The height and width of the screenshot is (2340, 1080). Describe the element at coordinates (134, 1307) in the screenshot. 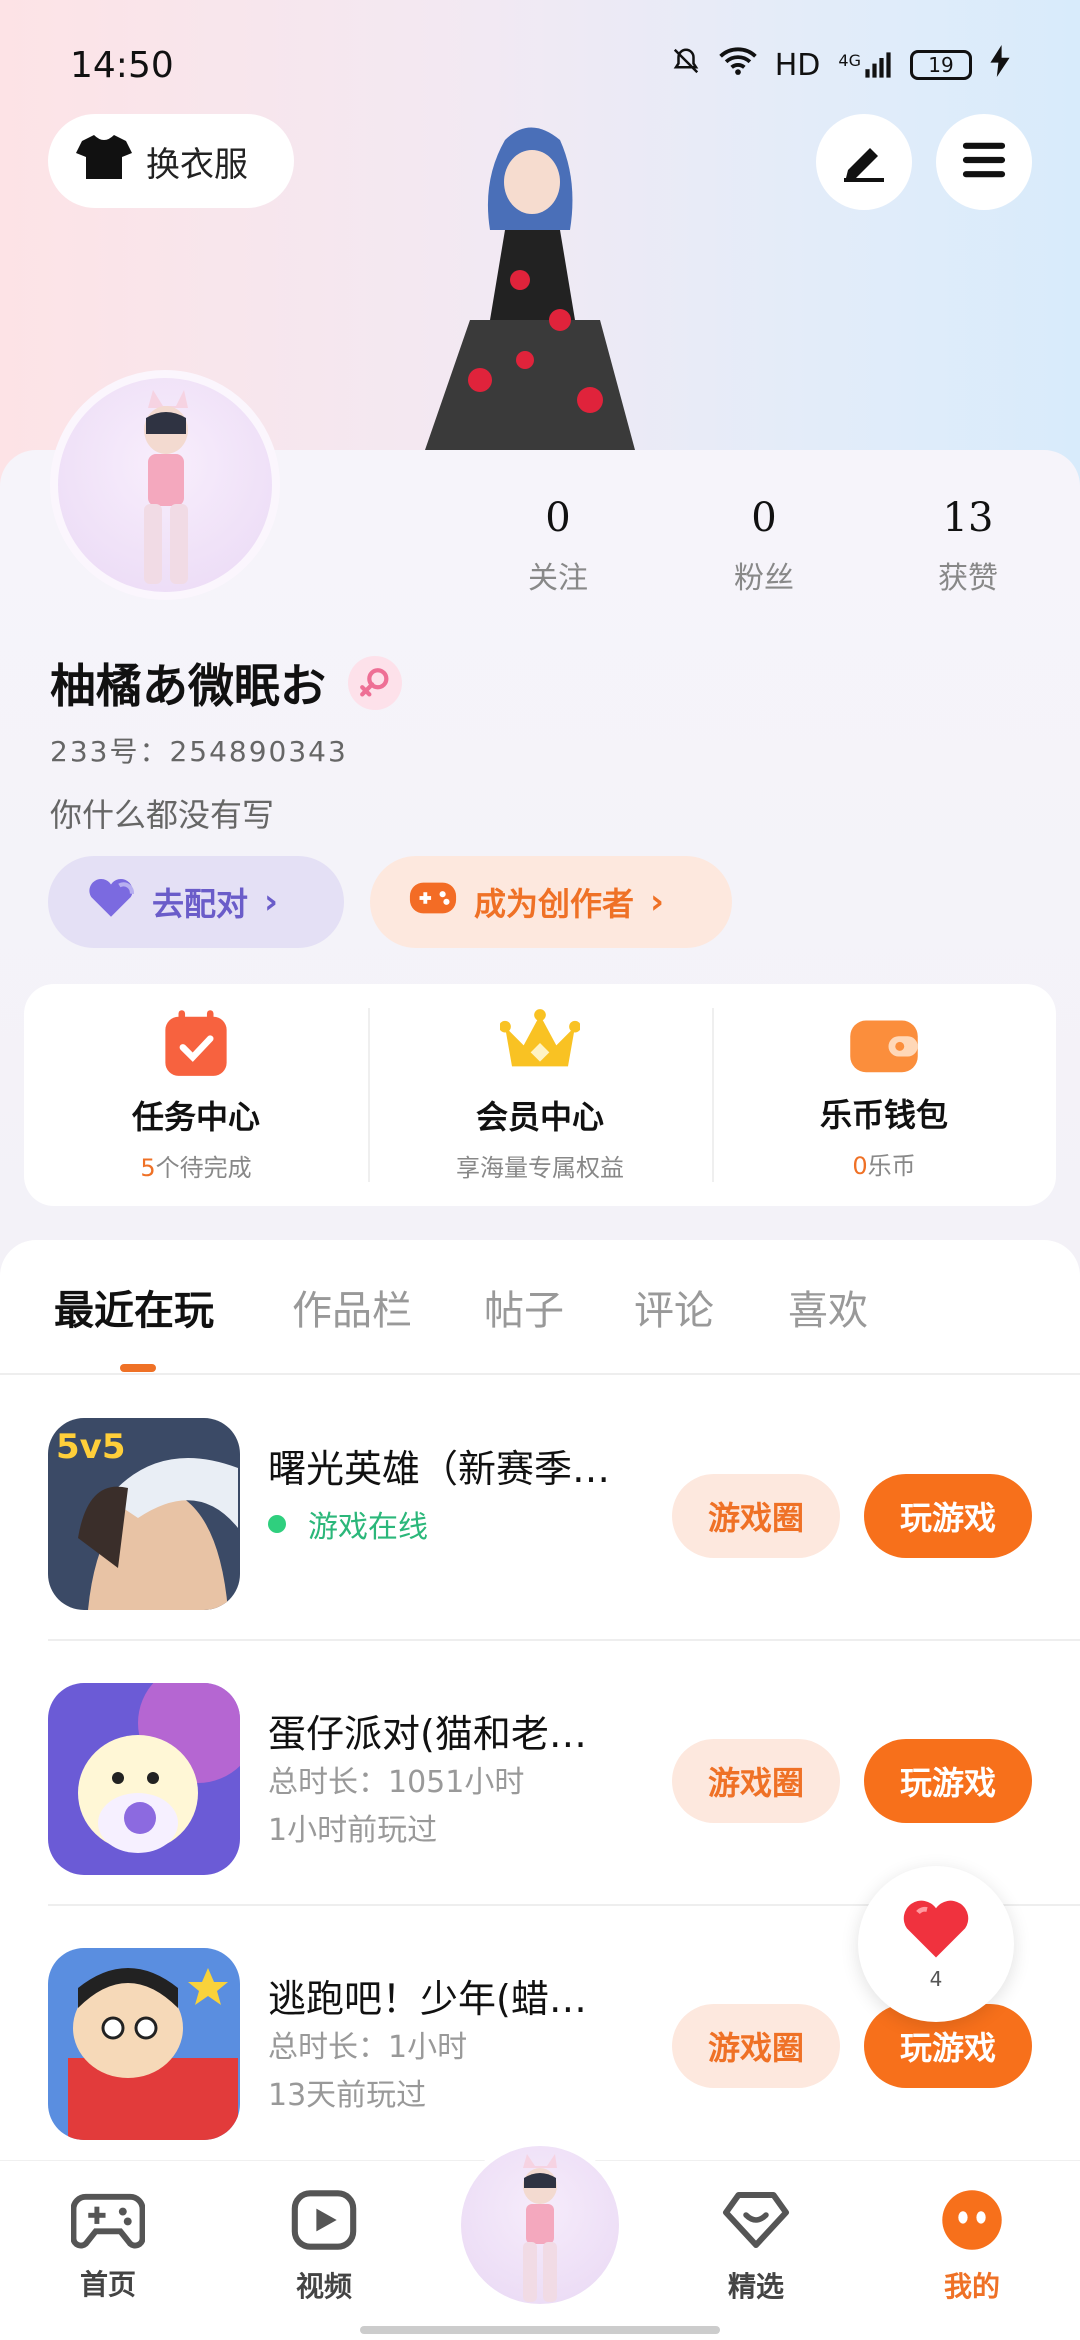

I see `tab-recently-played: 最近在玩` at that location.